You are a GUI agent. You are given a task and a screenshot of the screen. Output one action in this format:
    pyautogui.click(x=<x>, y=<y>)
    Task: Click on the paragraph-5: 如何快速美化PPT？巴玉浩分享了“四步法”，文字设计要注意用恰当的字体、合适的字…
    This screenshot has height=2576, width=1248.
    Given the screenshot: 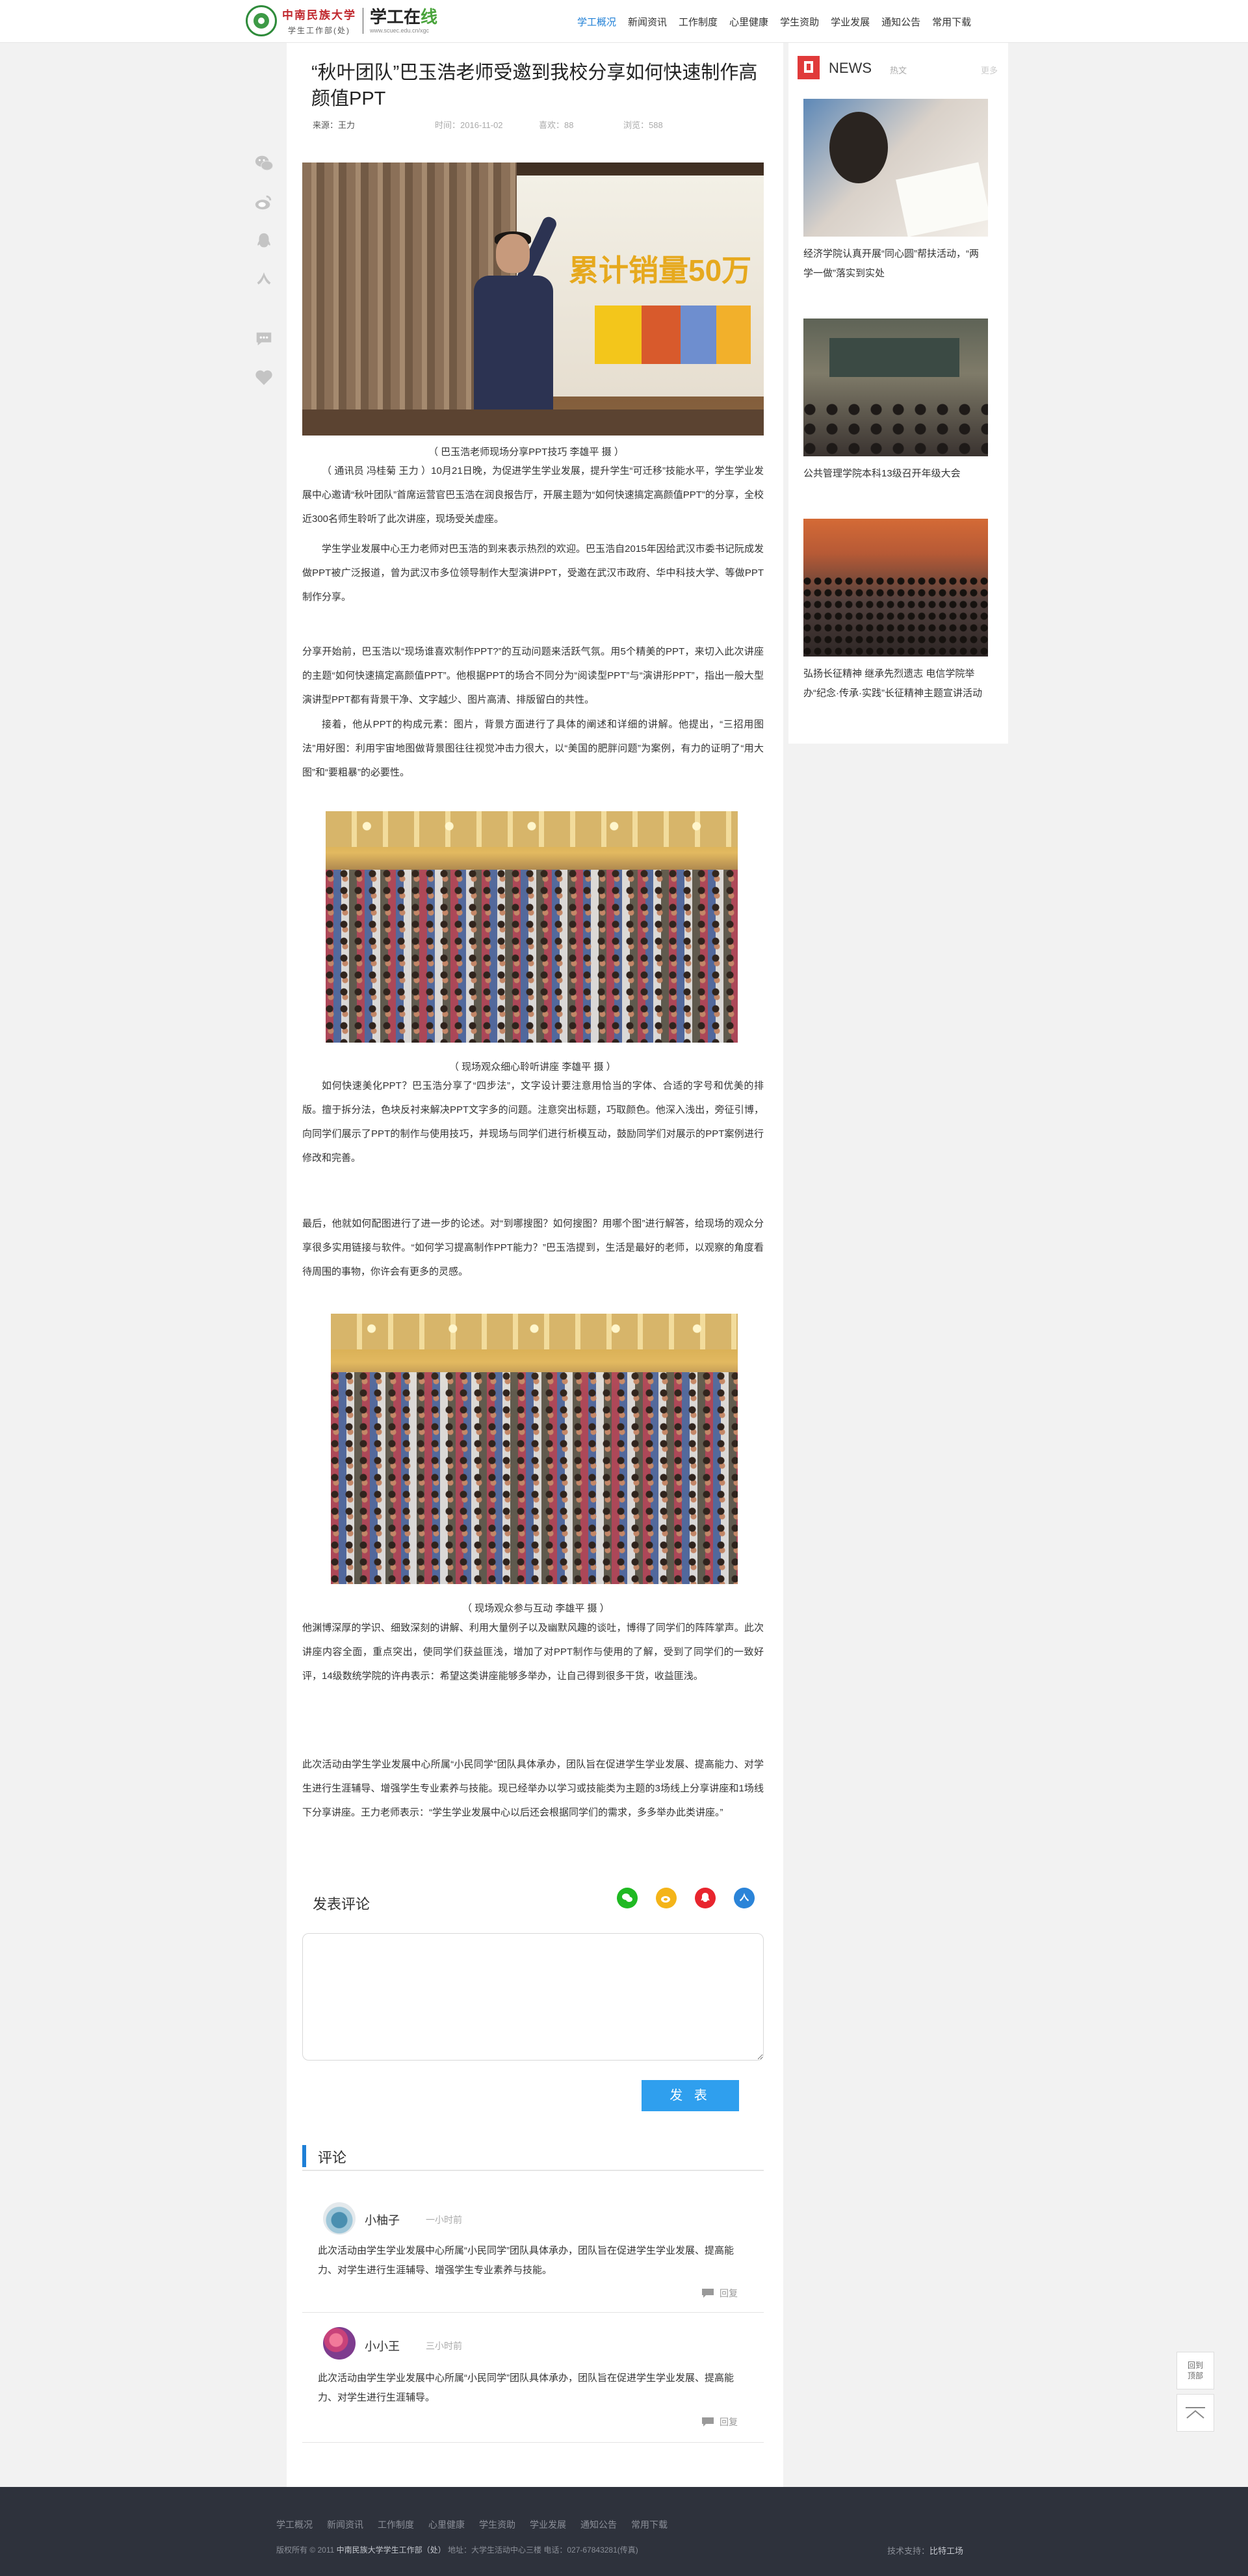 What is the action you would take?
    pyautogui.click(x=533, y=1122)
    